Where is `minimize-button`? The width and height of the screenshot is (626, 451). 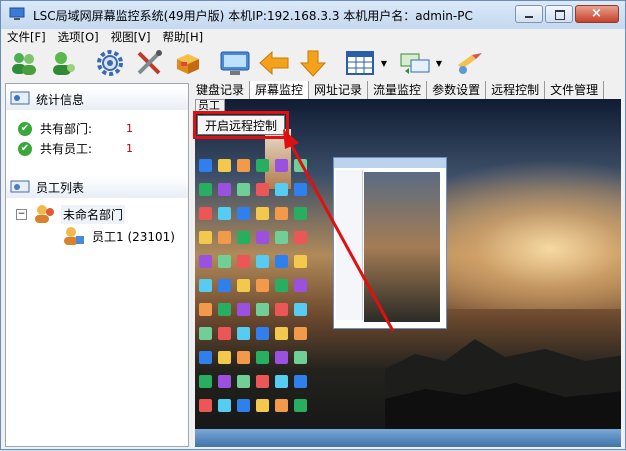 minimize-button is located at coordinates (529, 14).